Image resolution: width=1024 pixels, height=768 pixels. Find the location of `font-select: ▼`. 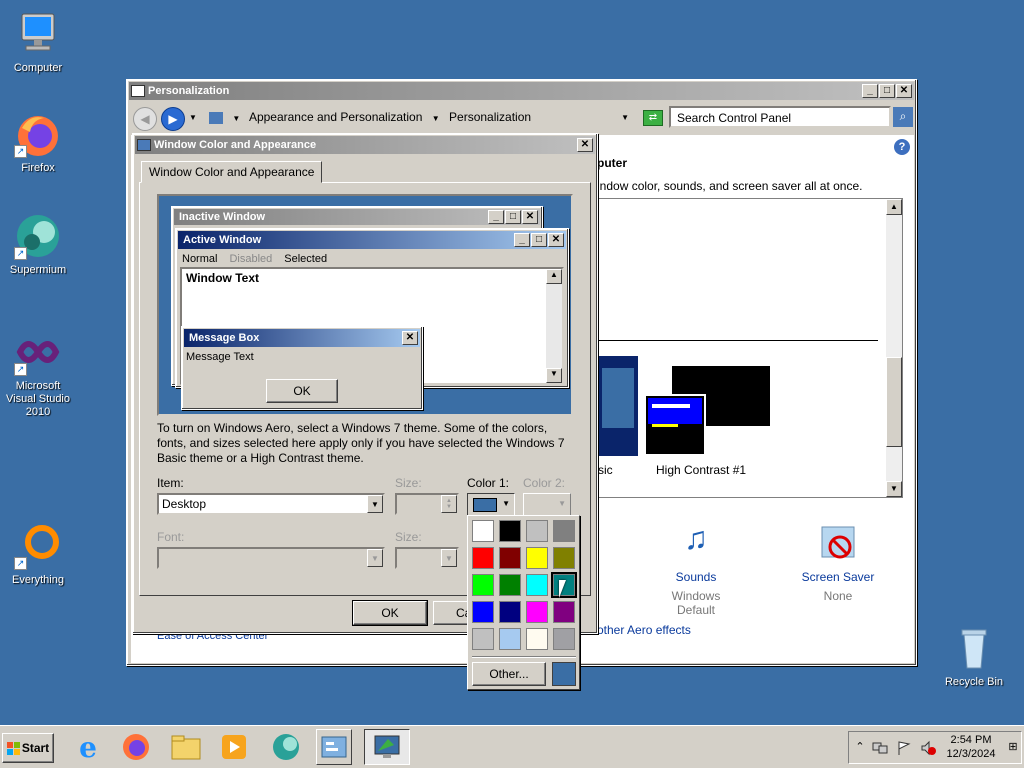

font-select: ▼ is located at coordinates (271, 558).